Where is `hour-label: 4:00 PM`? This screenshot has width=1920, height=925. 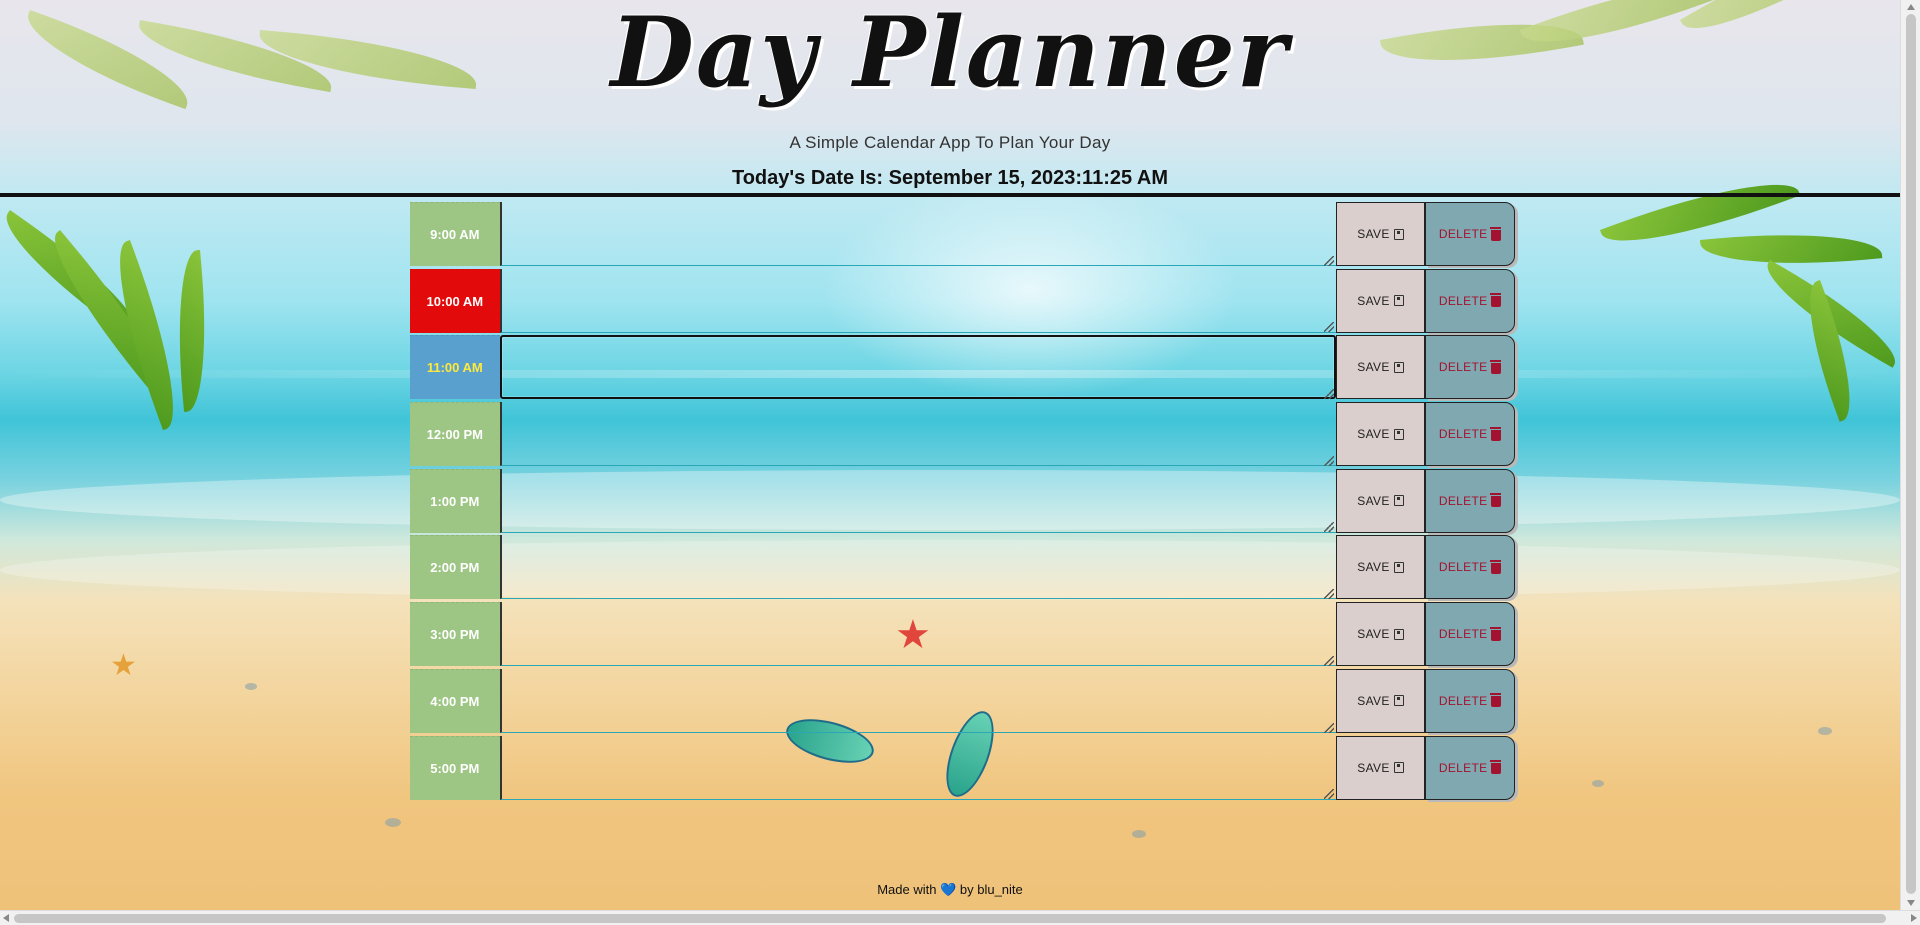 hour-label: 4:00 PM is located at coordinates (455, 700).